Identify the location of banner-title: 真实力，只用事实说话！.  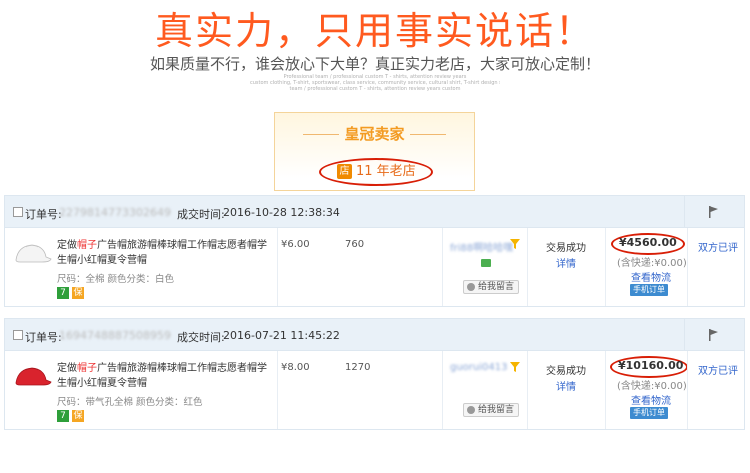
(374, 31).